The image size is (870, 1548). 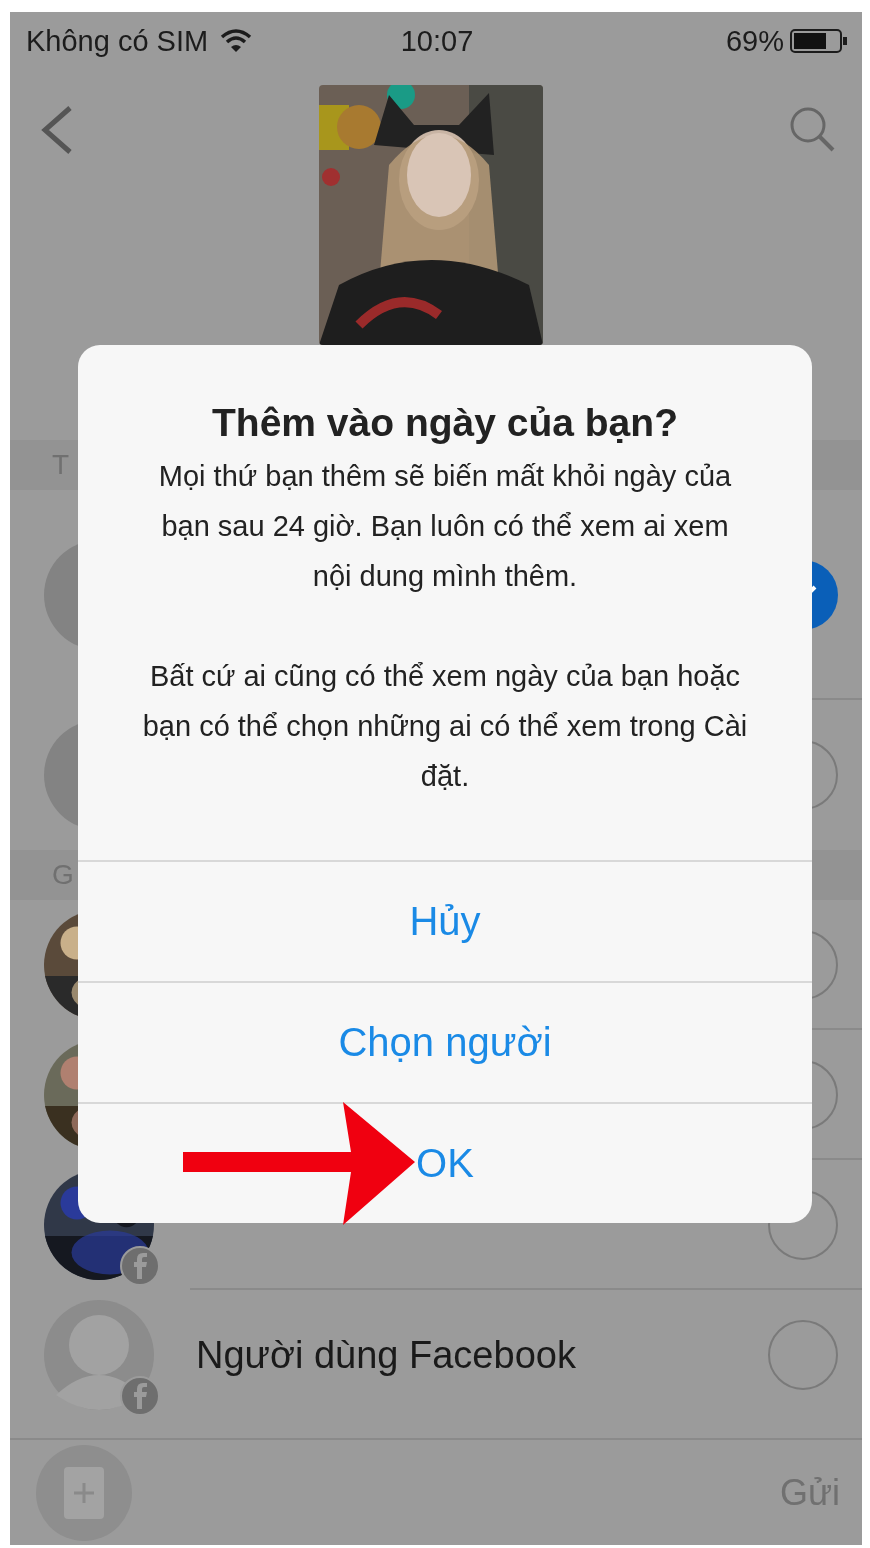 I want to click on search-icon, so click(x=812, y=129).